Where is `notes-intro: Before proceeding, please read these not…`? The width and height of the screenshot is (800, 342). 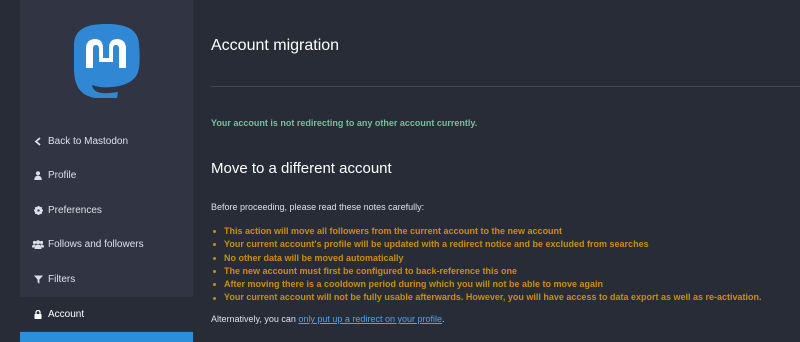 notes-intro: Before proceeding, please read these not… is located at coordinates (318, 207).